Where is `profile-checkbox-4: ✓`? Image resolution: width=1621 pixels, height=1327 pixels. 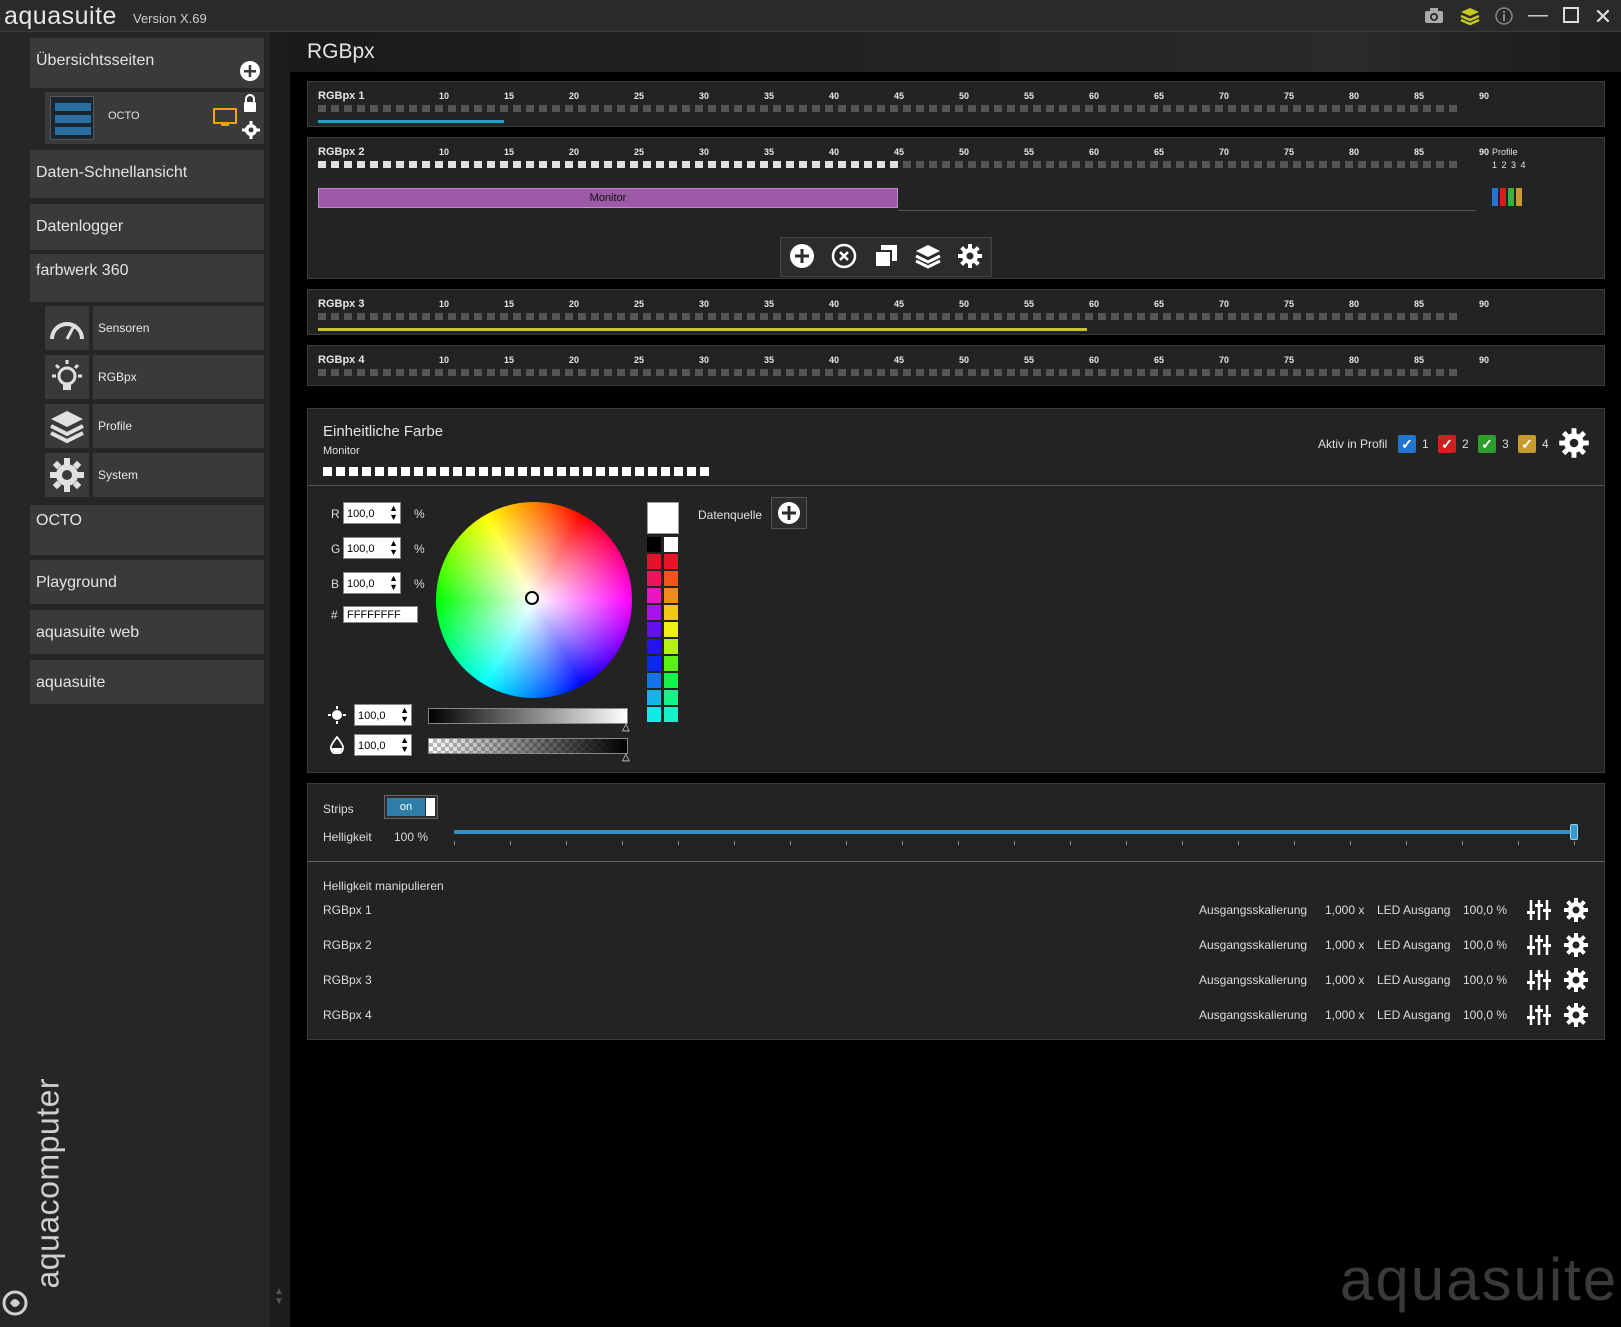 profile-checkbox-4: ✓ is located at coordinates (1527, 444).